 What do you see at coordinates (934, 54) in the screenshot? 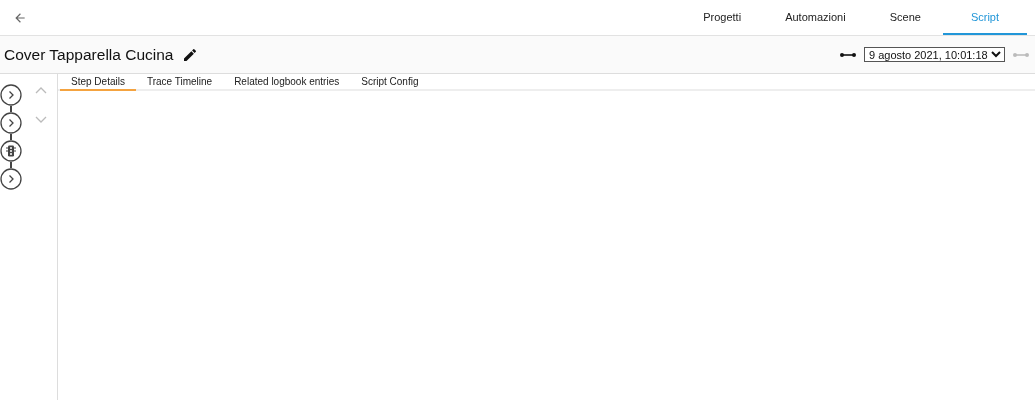
I see `trace-select: 9 agosto 2021, 10:01:18` at bounding box center [934, 54].